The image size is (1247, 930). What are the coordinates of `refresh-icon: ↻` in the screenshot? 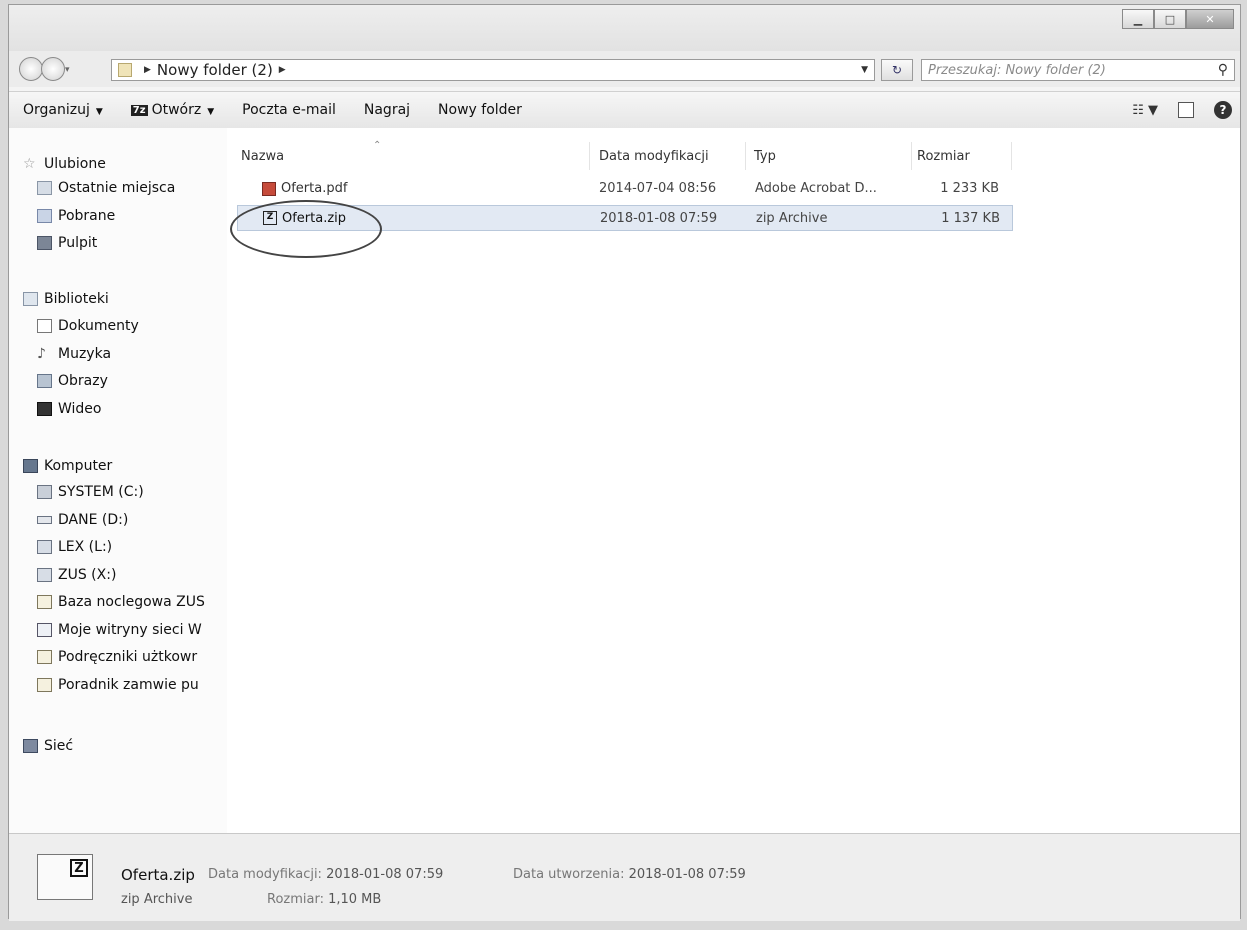 It's located at (897, 70).